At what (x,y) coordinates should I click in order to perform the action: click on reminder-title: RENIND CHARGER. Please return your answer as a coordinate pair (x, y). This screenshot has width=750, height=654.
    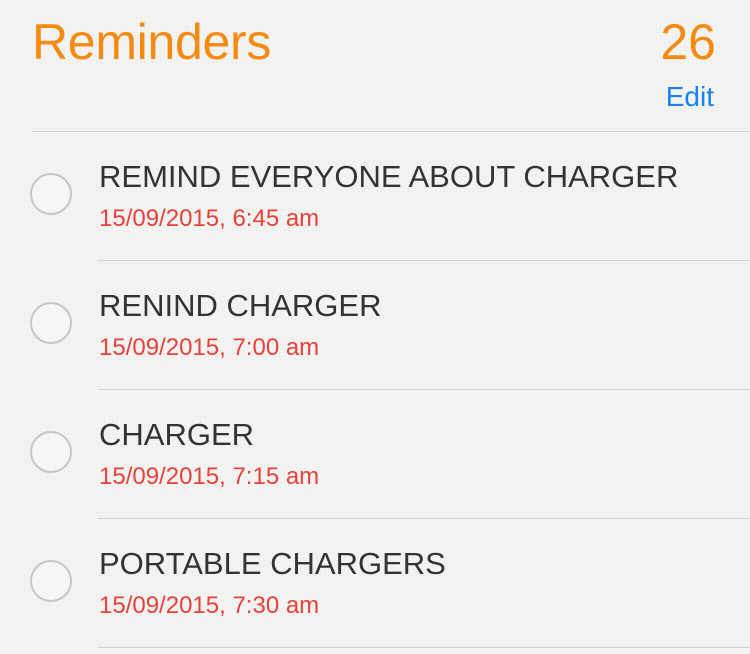
    Looking at the image, I should click on (240, 305).